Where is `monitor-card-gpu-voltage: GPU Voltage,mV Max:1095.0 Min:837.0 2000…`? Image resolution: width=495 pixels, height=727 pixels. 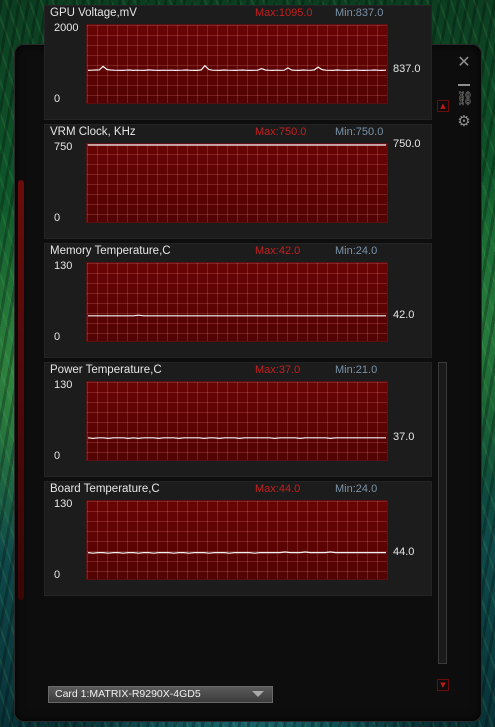
monitor-card-gpu-voltage: GPU Voltage,mV Max:1095.0 Min:837.0 2000… is located at coordinates (238, 62).